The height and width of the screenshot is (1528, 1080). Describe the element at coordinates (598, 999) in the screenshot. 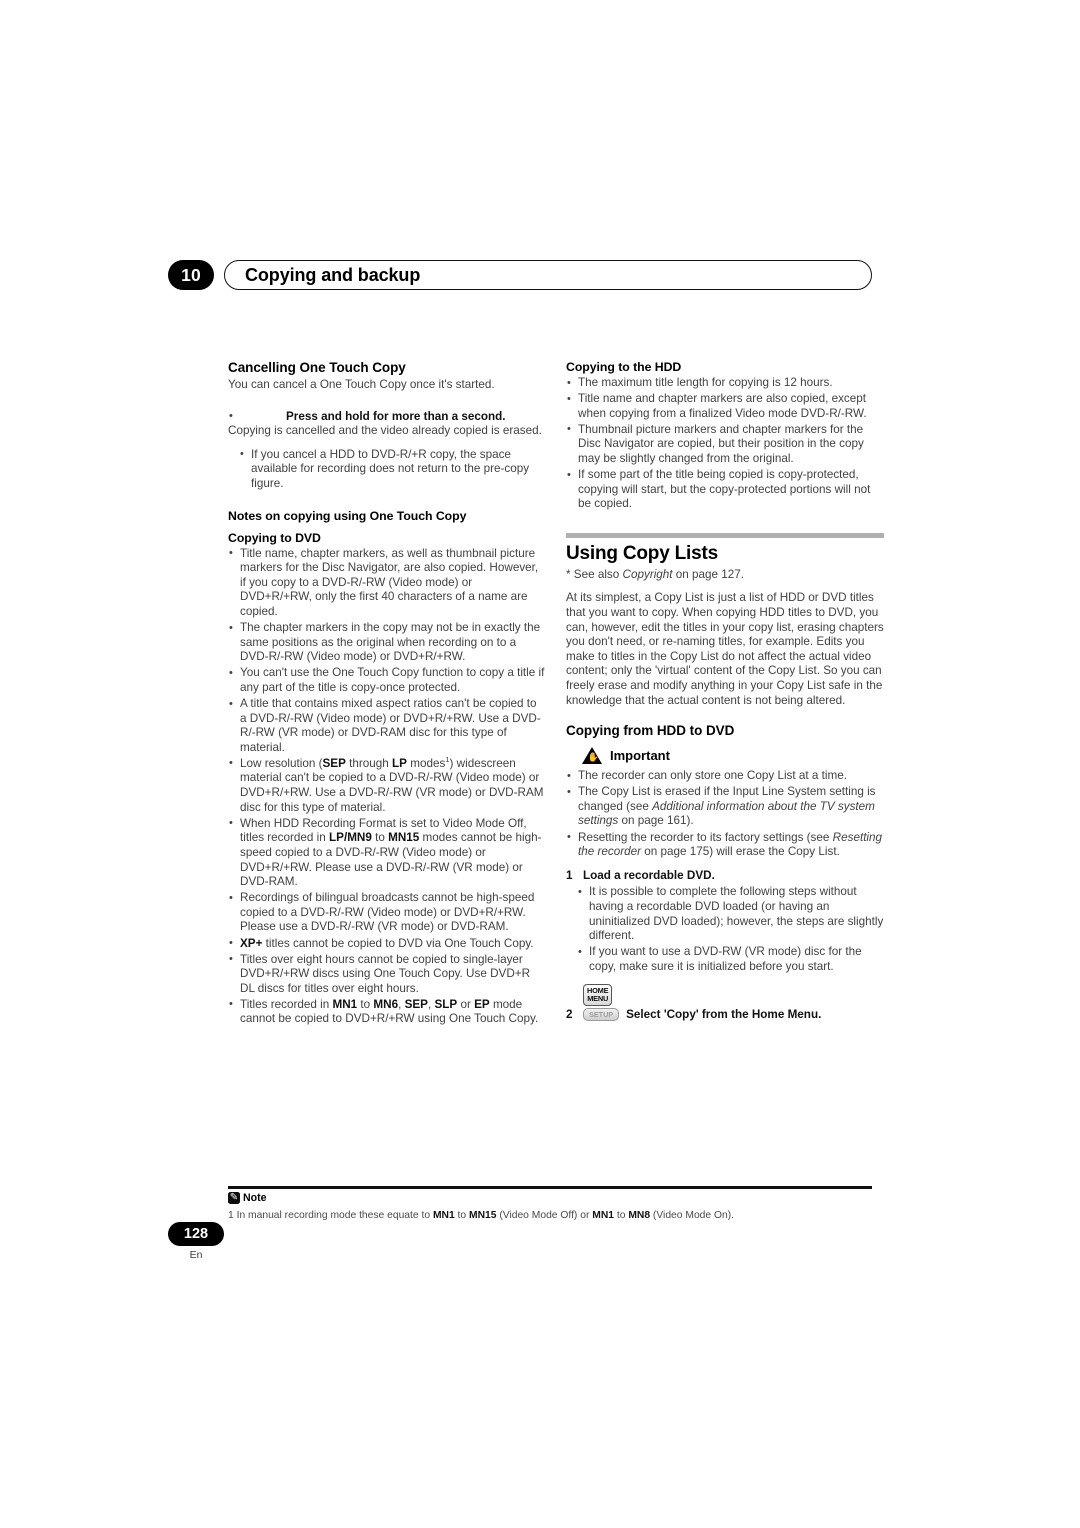

I see `home-menu-key-line2: MENU` at that location.